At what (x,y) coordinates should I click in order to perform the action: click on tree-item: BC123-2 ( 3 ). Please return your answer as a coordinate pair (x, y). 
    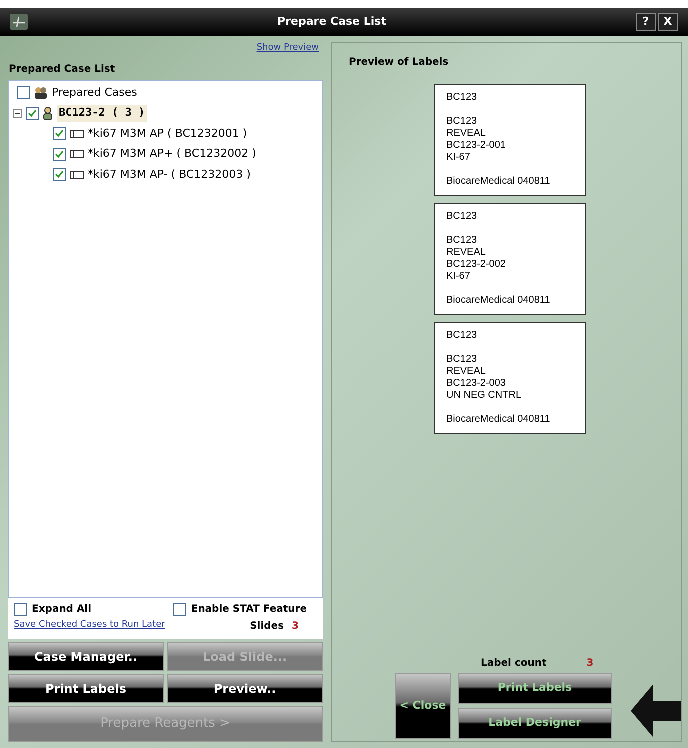
    Looking at the image, I should click on (102, 113).